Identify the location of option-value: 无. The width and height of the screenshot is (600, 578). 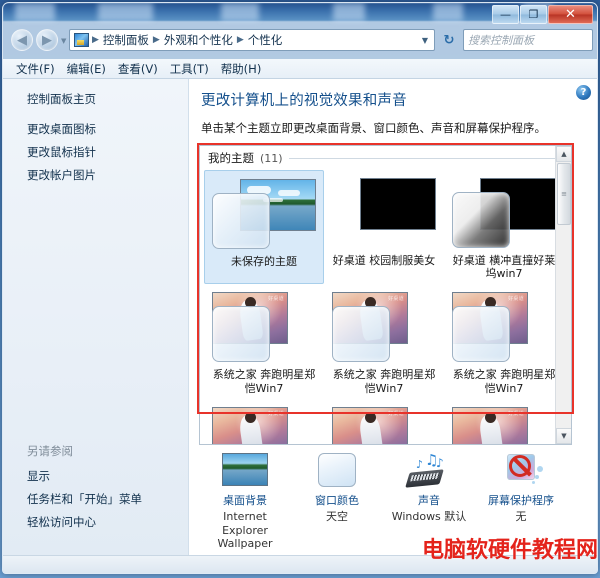
(521, 516).